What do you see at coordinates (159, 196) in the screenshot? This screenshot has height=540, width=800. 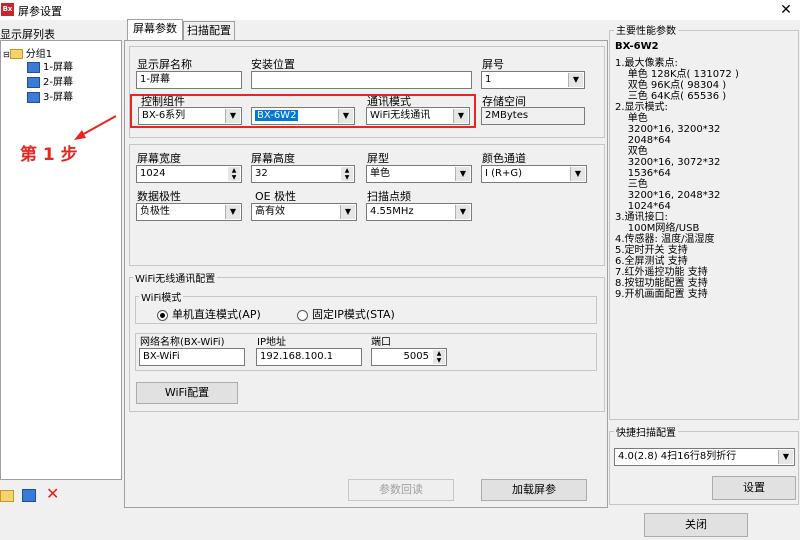 I see `data-polarity-label: 数据极性` at bounding box center [159, 196].